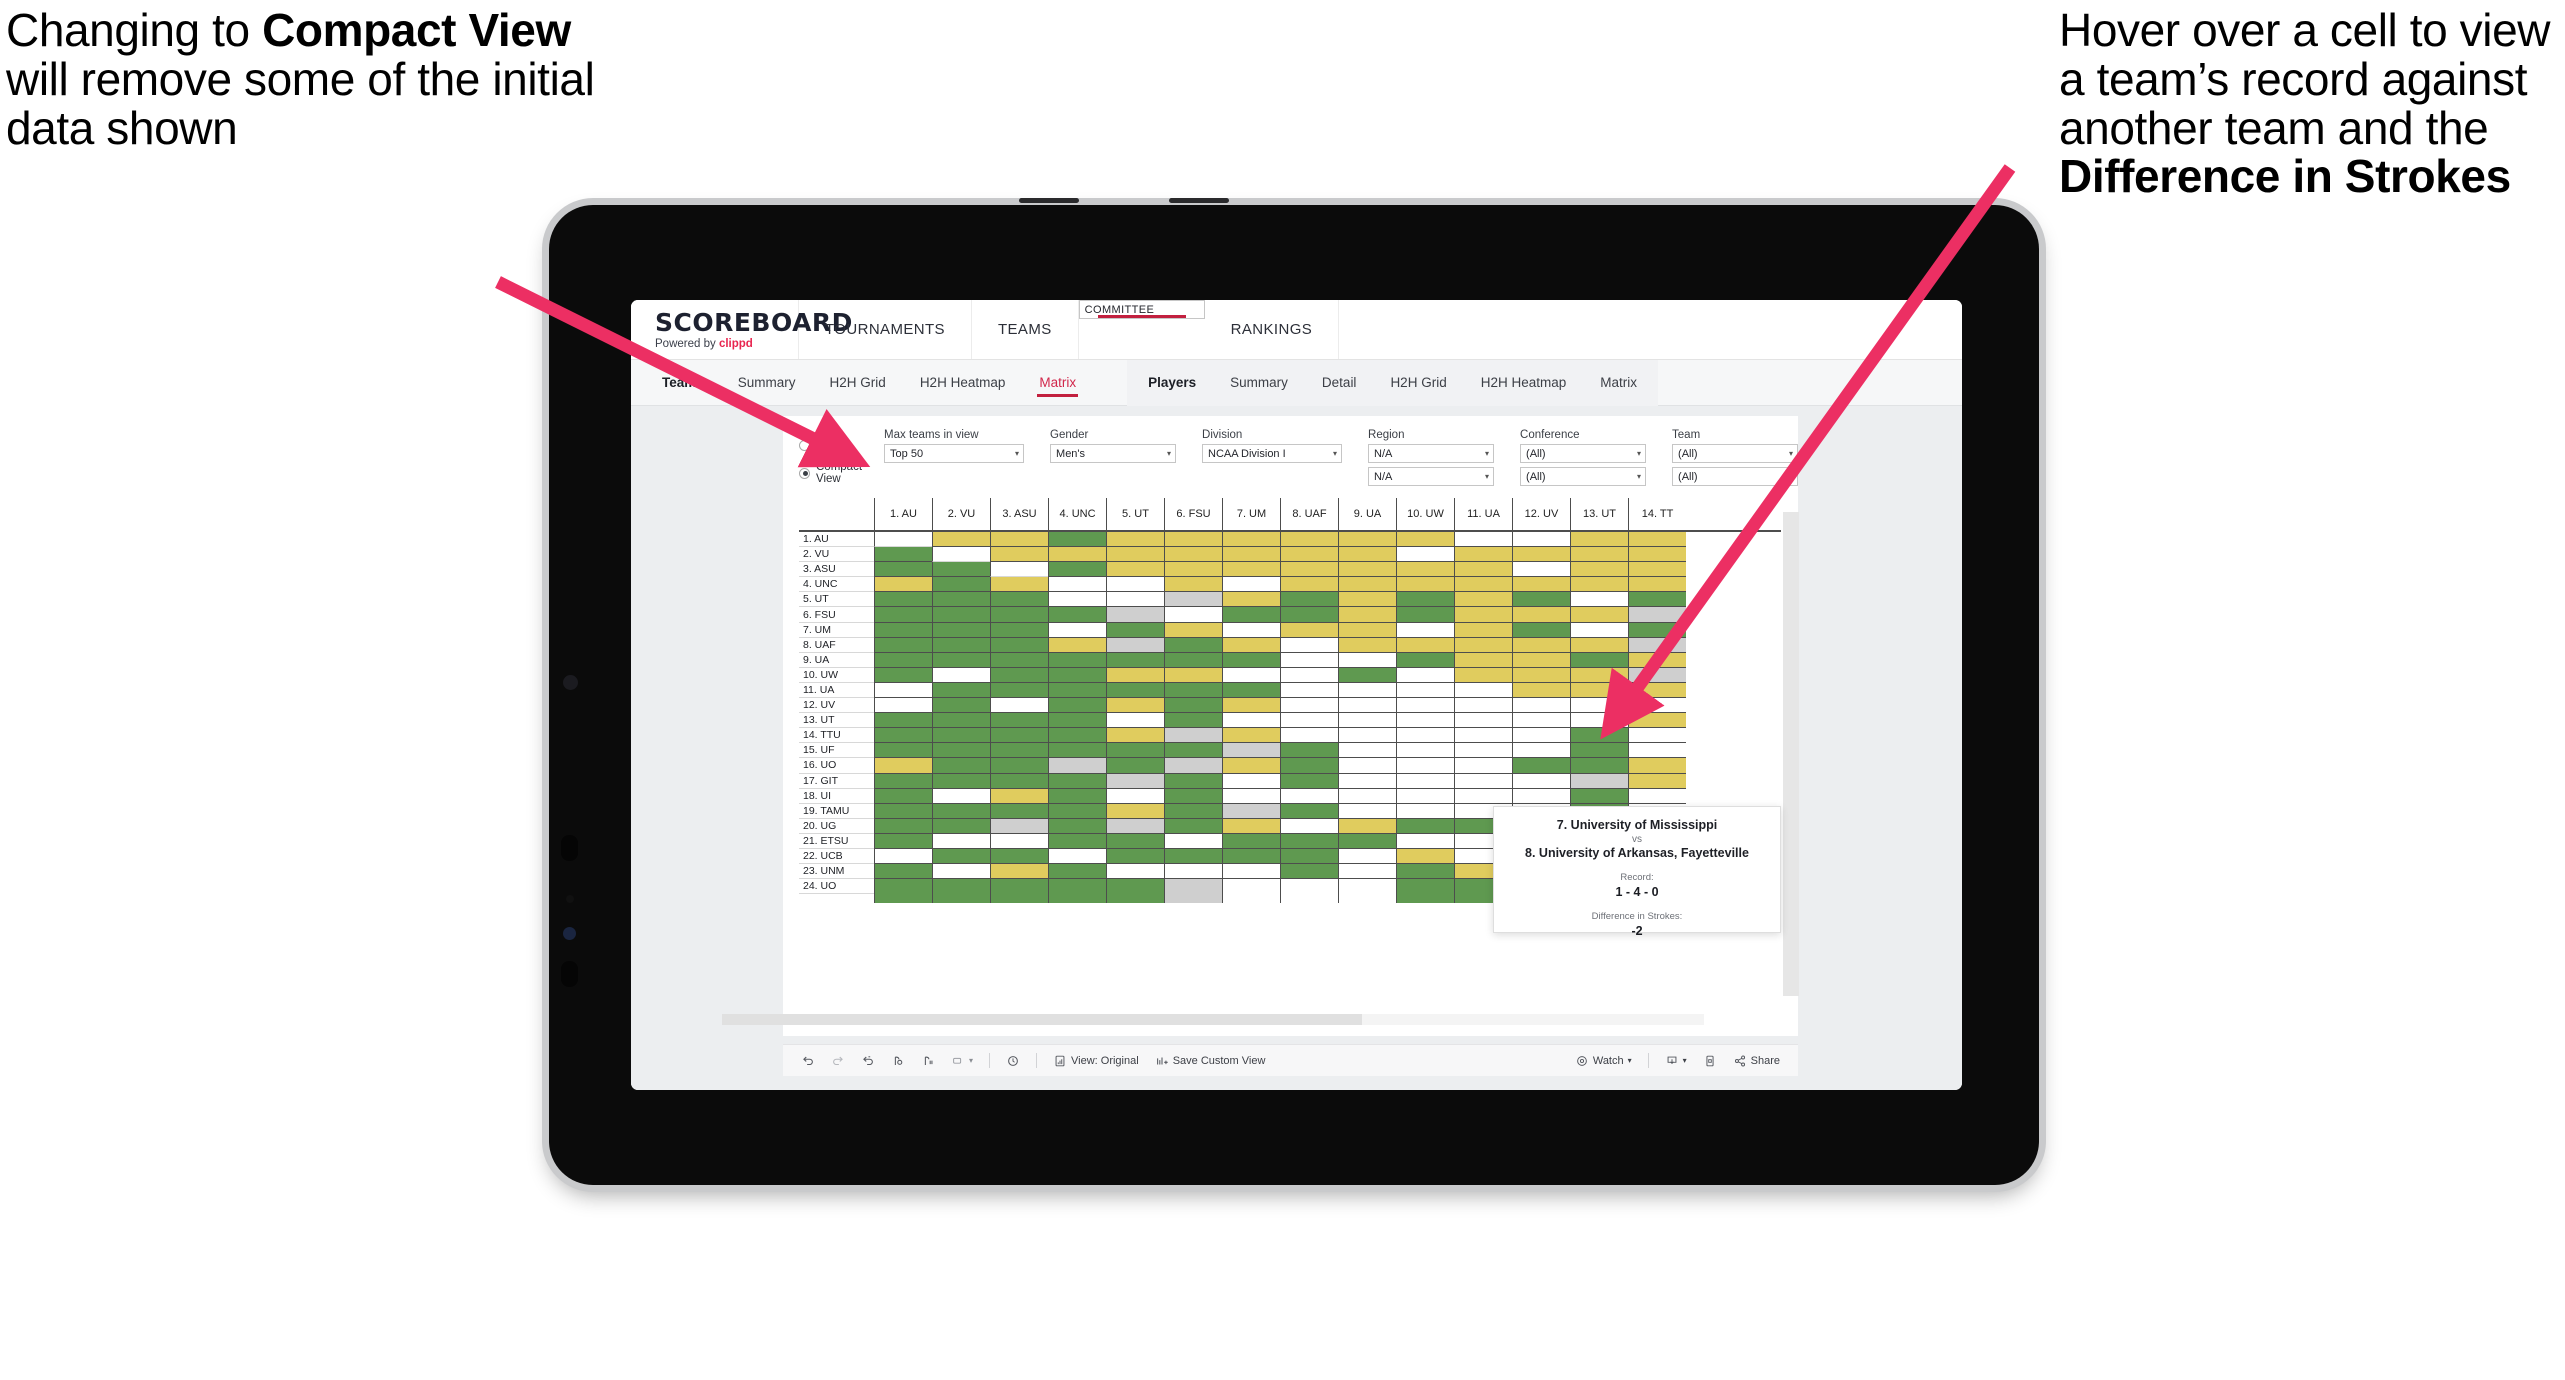  Describe the element at coordinates (808, 1061) in the screenshot. I see `undo-button` at that location.